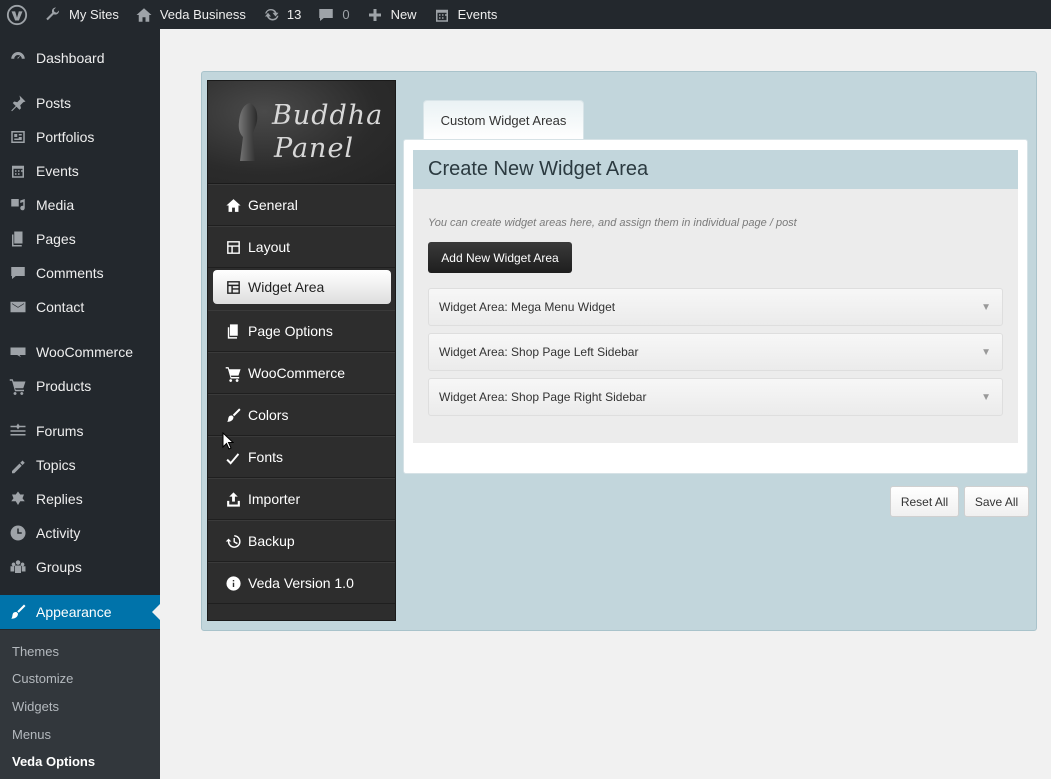 The width and height of the screenshot is (1051, 779). Describe the element at coordinates (59, 499) in the screenshot. I see `menu-item-label: Replies` at that location.